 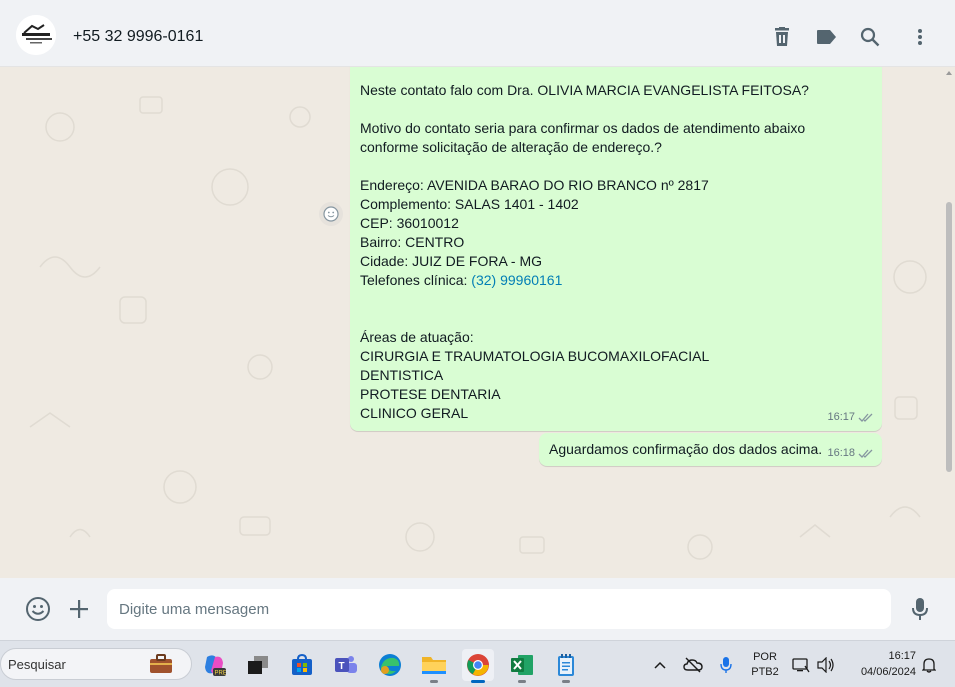 What do you see at coordinates (469, 204) in the screenshot?
I see `message-line: Complemento: SALAS 1401 - 1402` at bounding box center [469, 204].